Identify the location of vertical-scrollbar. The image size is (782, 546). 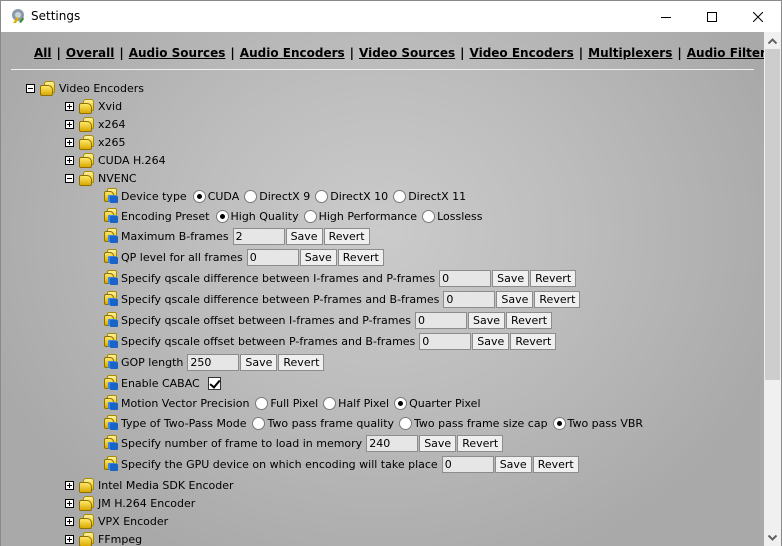
(772, 289).